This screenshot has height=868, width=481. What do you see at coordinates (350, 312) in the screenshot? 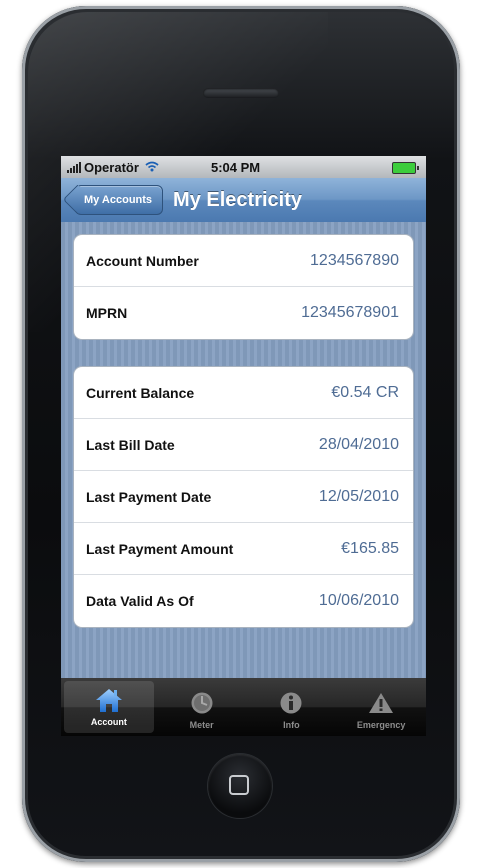
I see `mprn-value: 12345678901` at bounding box center [350, 312].